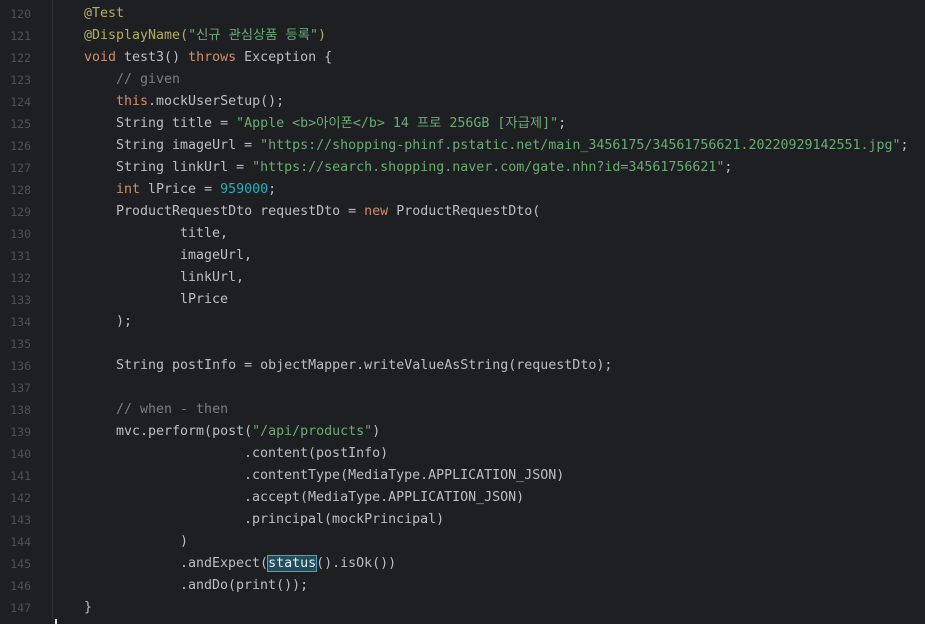 This screenshot has height=624, width=925. I want to click on code-token: // when - then, so click(172, 409).